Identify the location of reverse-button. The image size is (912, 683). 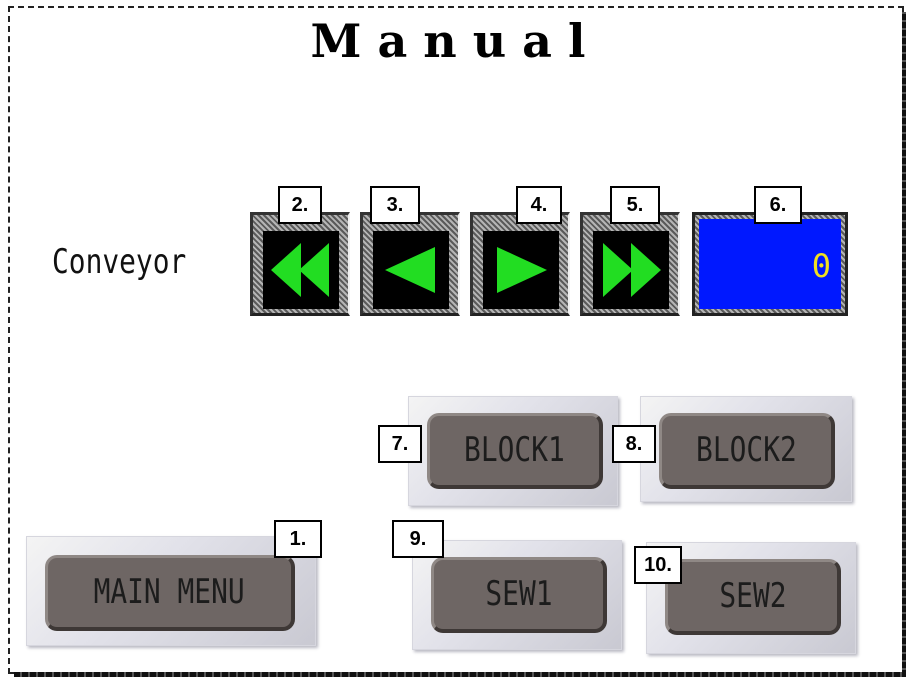
(410, 264).